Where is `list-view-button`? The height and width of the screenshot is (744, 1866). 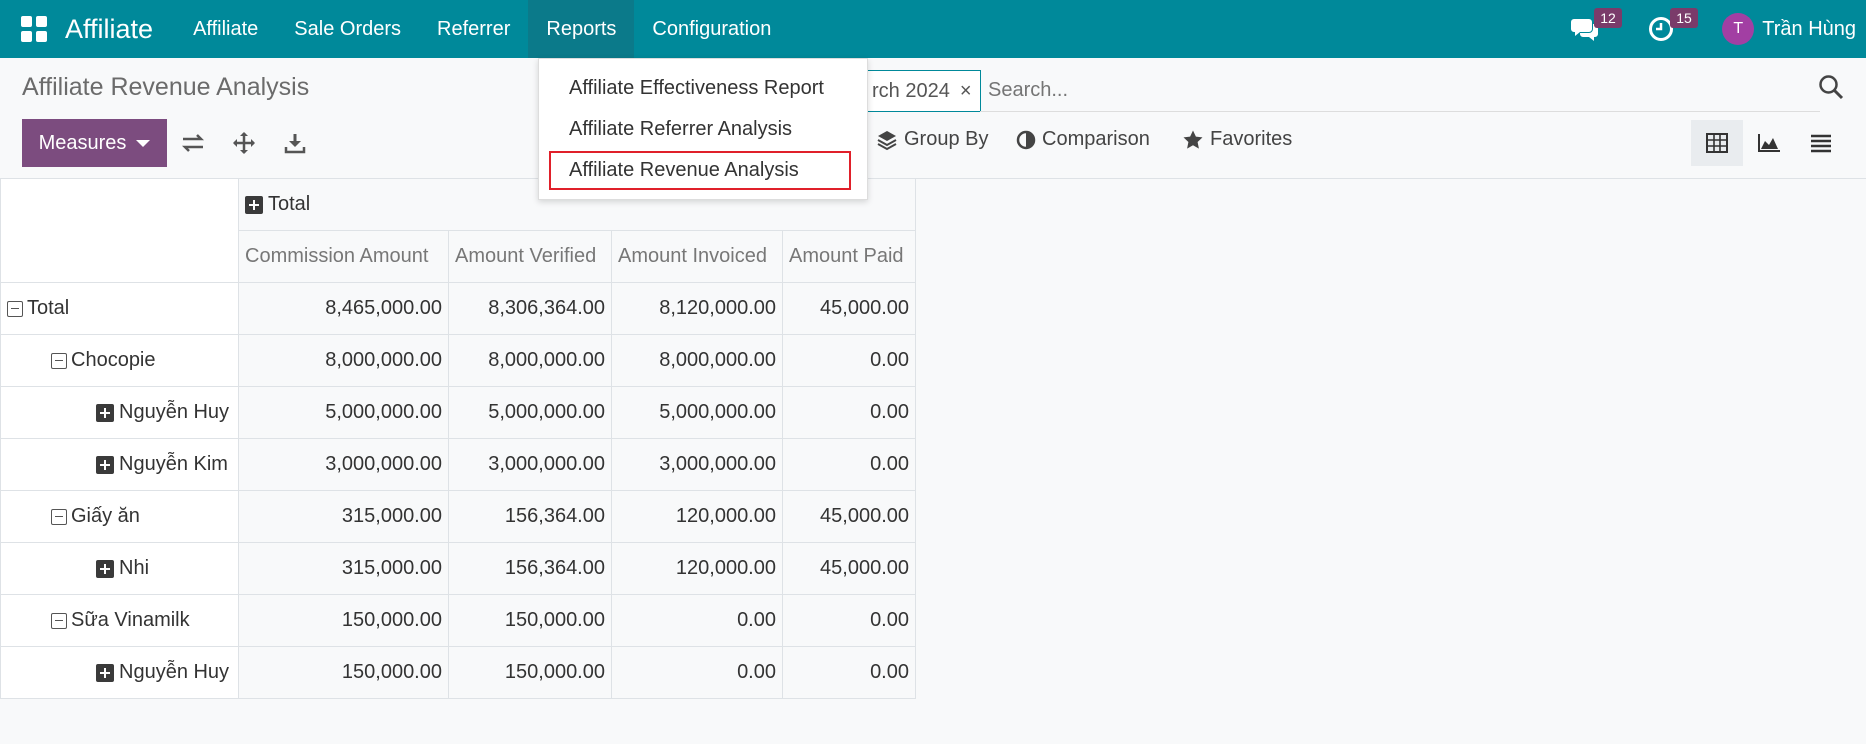 list-view-button is located at coordinates (1821, 143).